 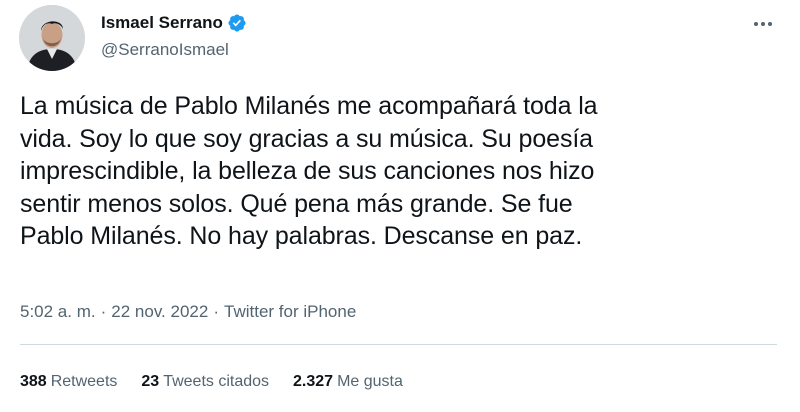 I want to click on avatar, so click(x=52, y=38).